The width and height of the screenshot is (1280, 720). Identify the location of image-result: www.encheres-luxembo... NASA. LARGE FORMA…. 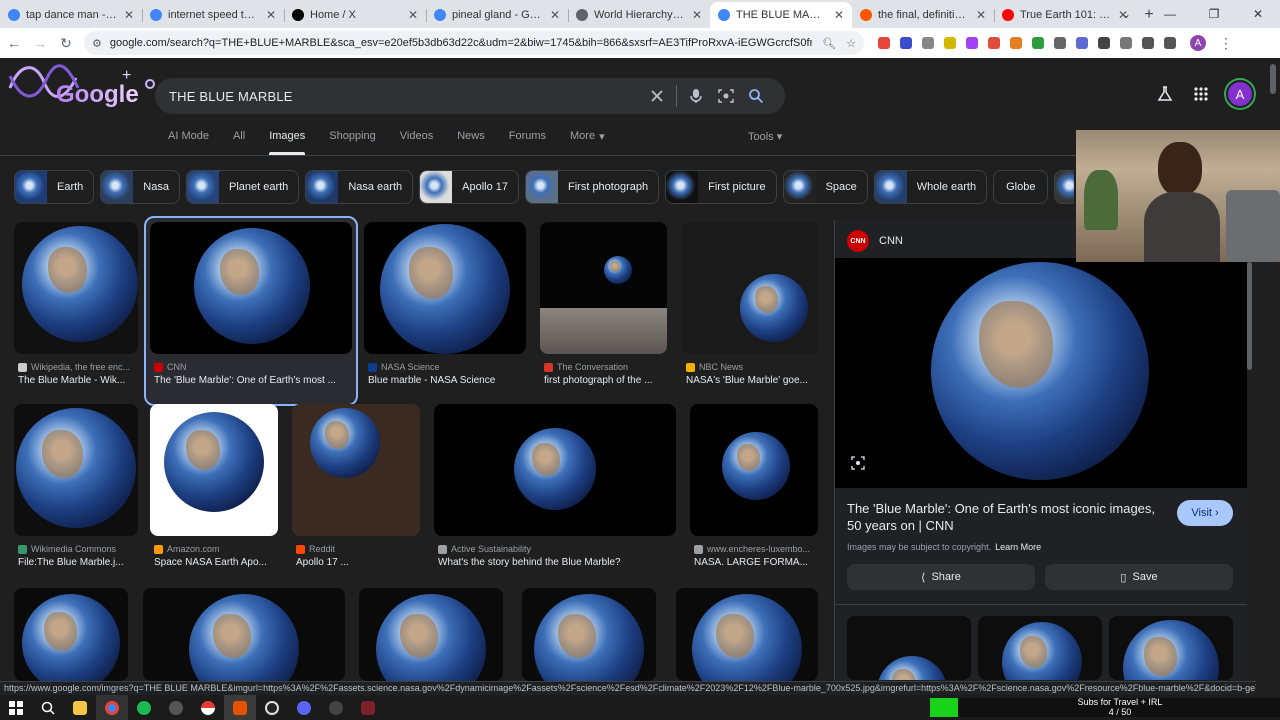
(754, 492).